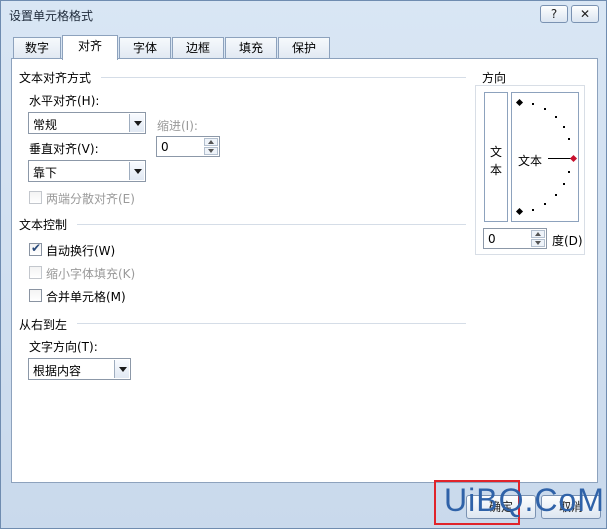  I want to click on vertical-align-value: 靠下, so click(45, 173).